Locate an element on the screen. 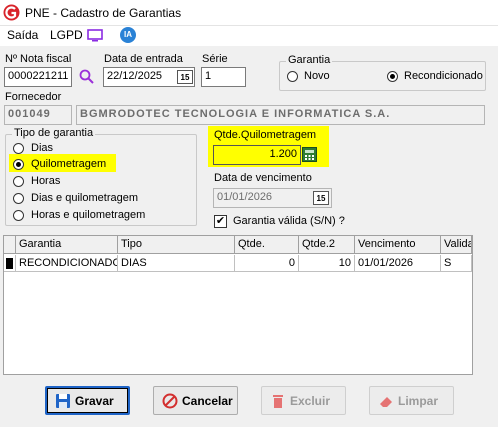 This screenshot has height=427, width=498. gravar-button: Gravar is located at coordinates (87, 400).